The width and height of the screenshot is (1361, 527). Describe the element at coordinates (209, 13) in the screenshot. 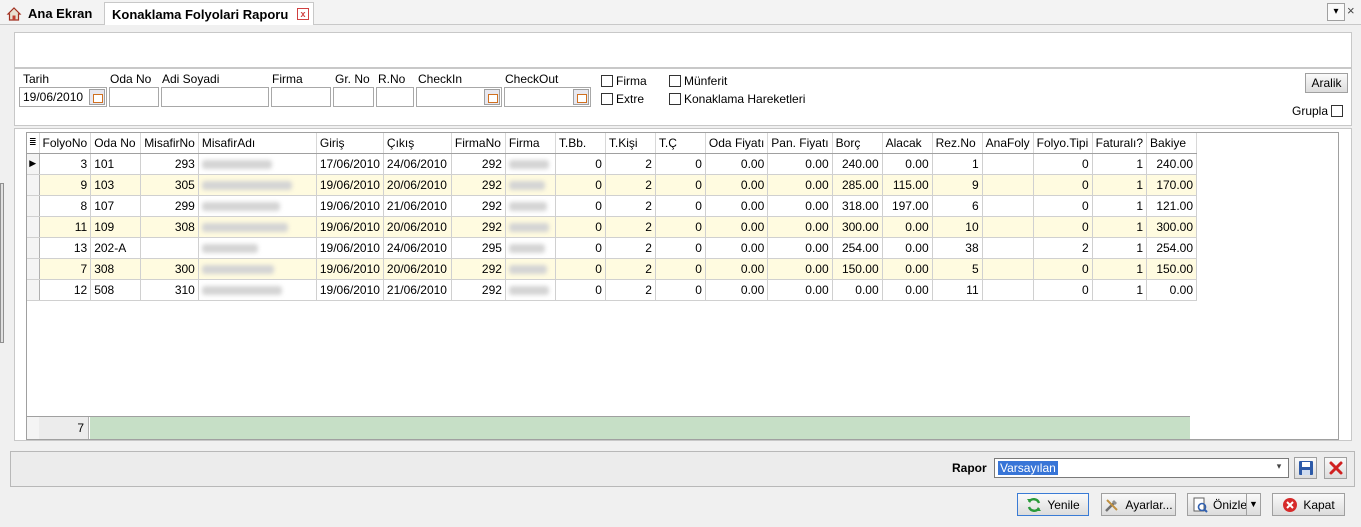

I see `tab-konaklama-folyolari-raporu: Konaklama Folyolari Raporu x` at that location.